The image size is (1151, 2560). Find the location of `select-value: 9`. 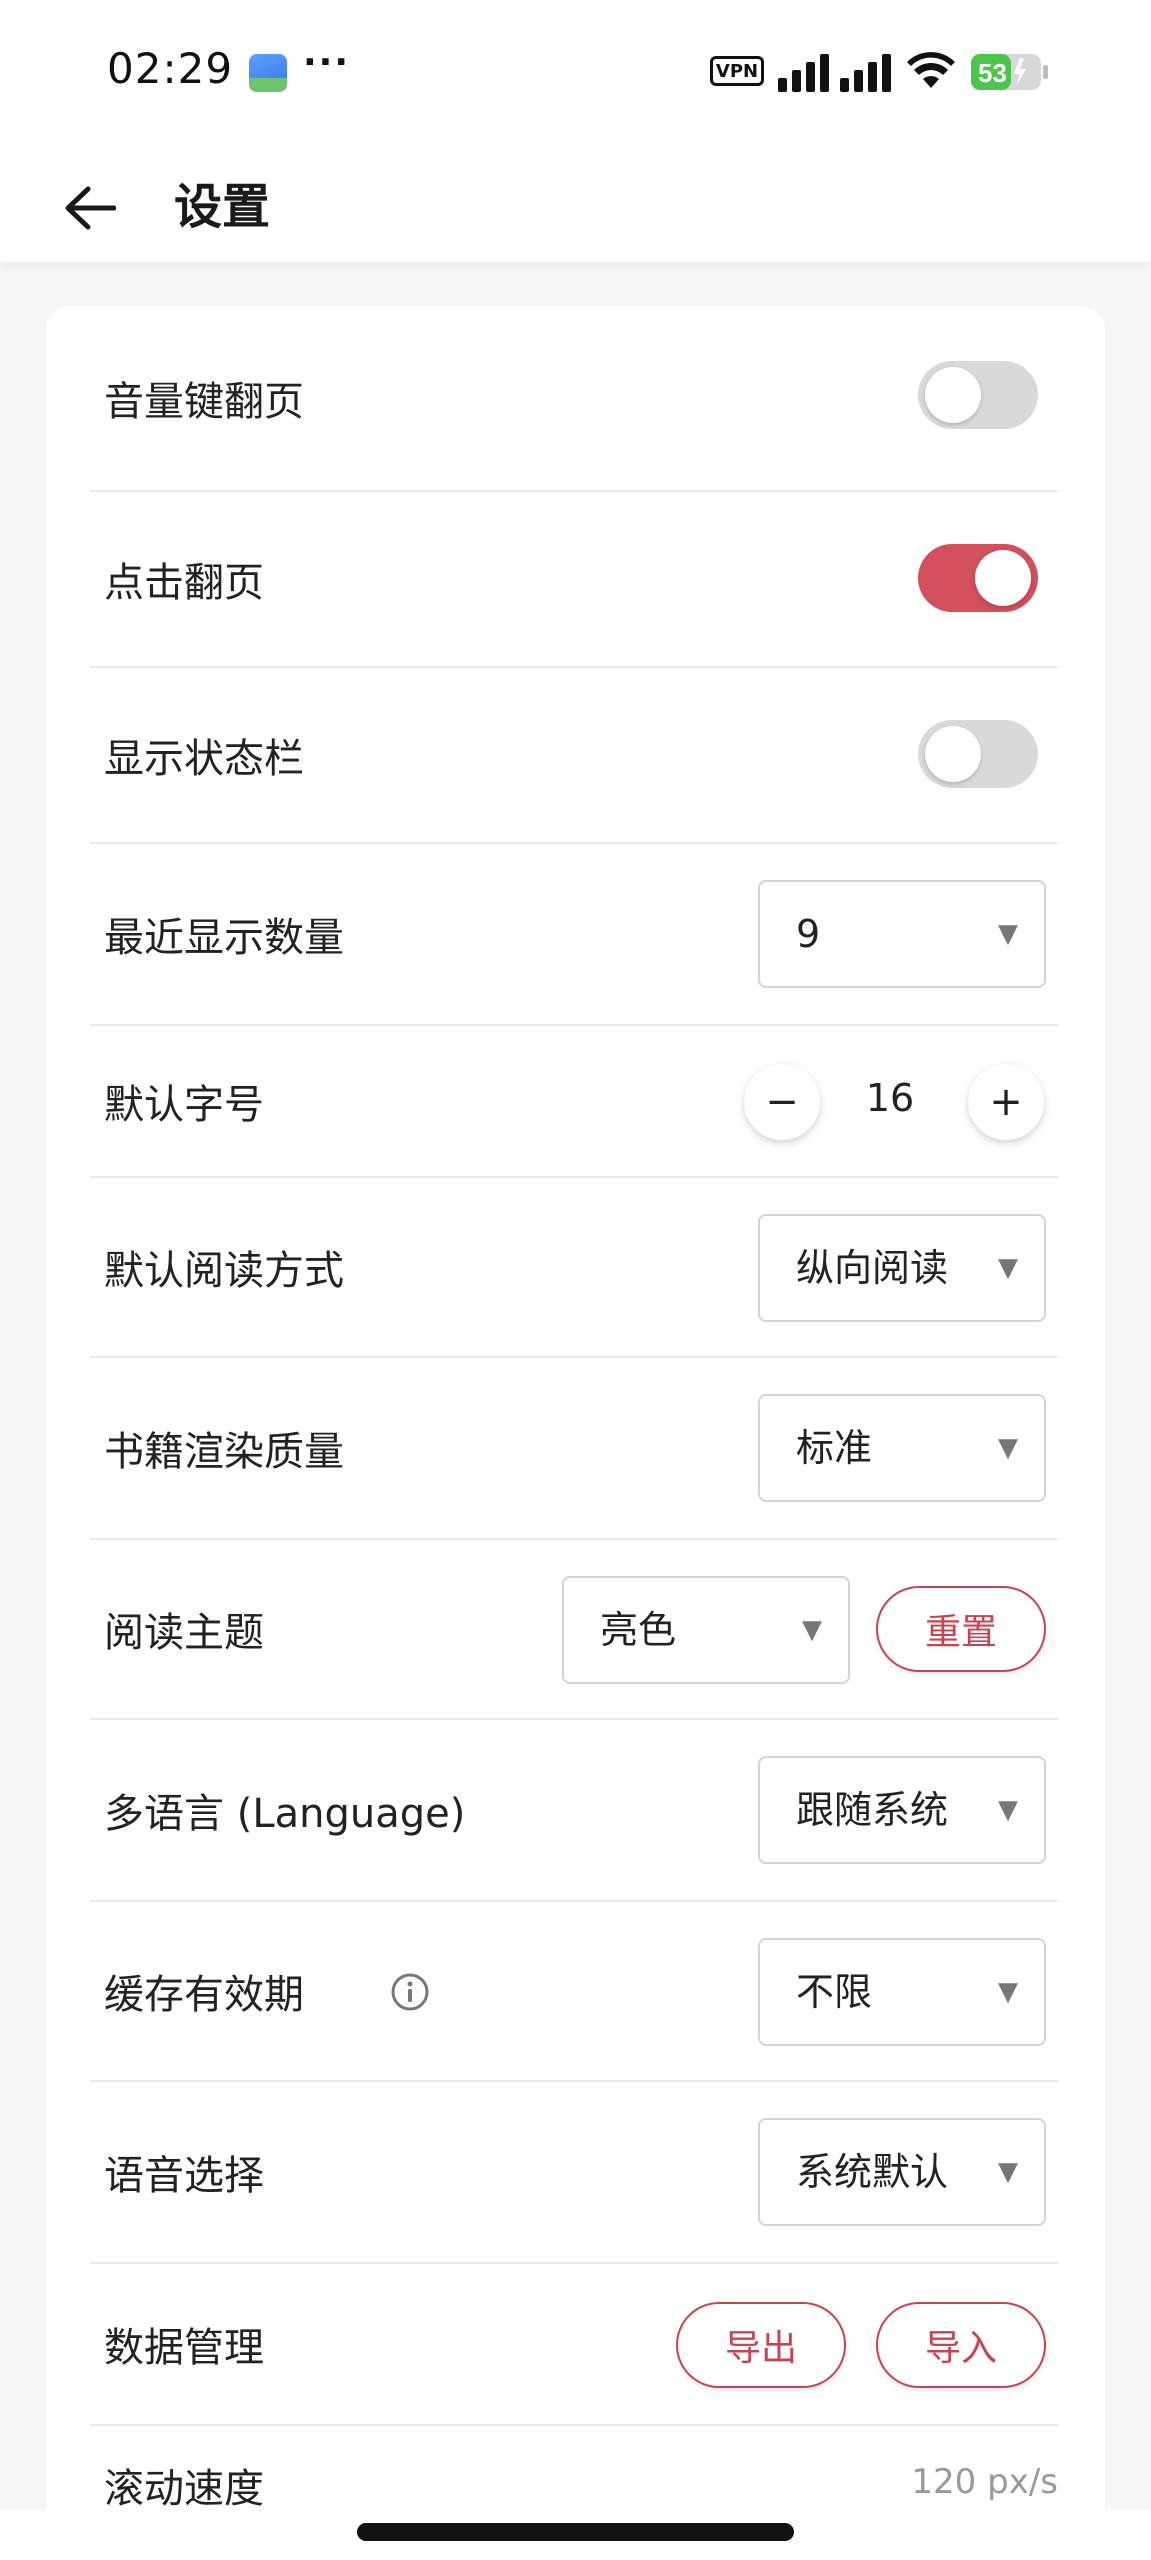

select-value: 9 is located at coordinates (808, 934).